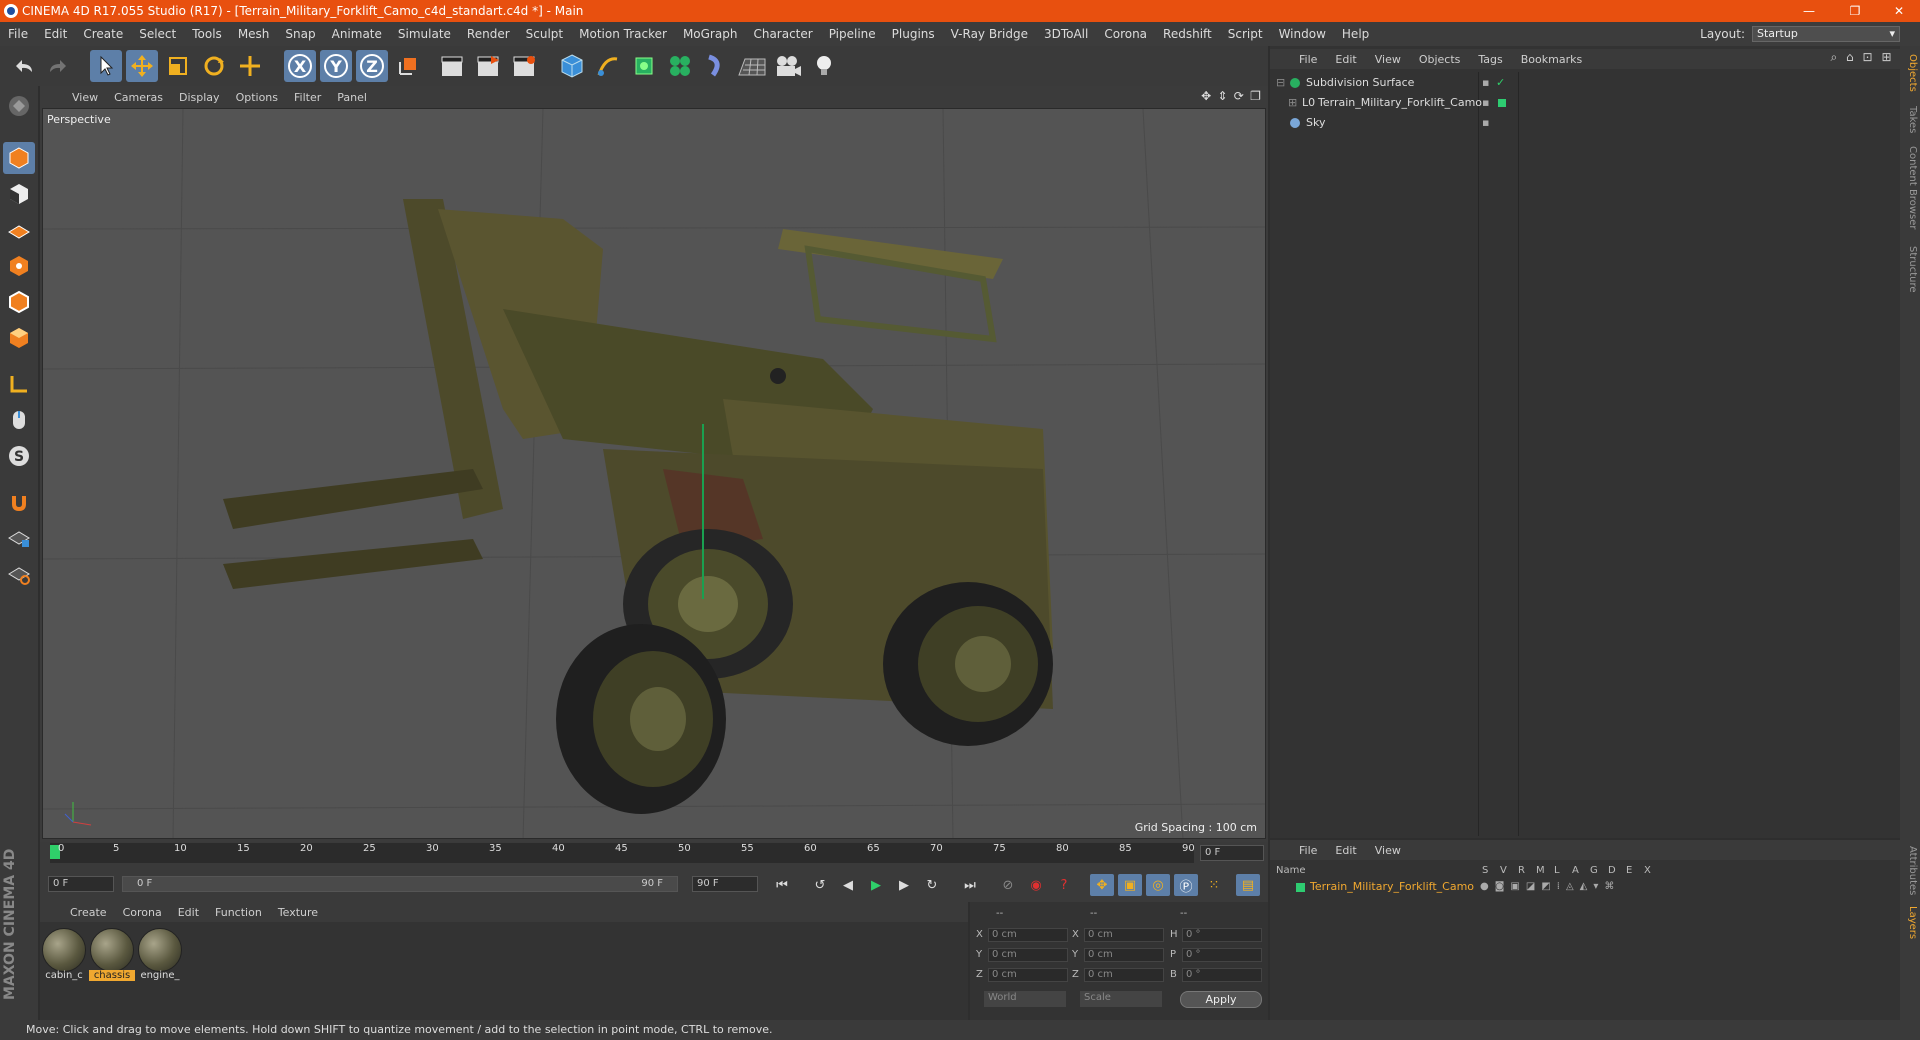  Describe the element at coordinates (19, 158) in the screenshot. I see `model-mode-button` at that location.